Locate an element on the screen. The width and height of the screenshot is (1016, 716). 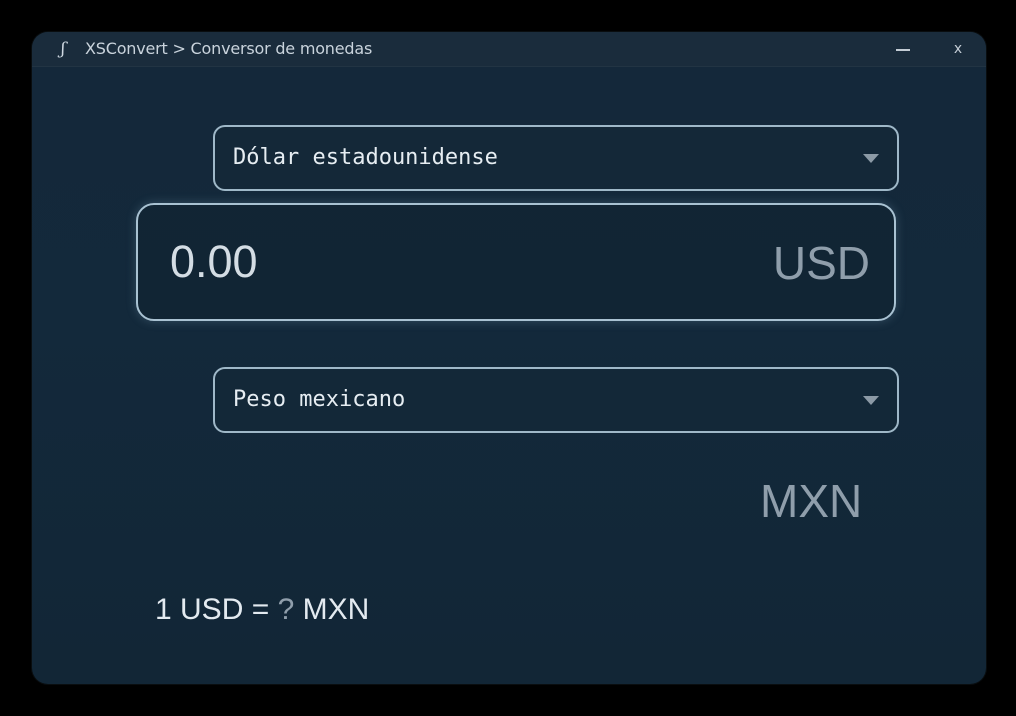
minimize-button is located at coordinates (903, 49).